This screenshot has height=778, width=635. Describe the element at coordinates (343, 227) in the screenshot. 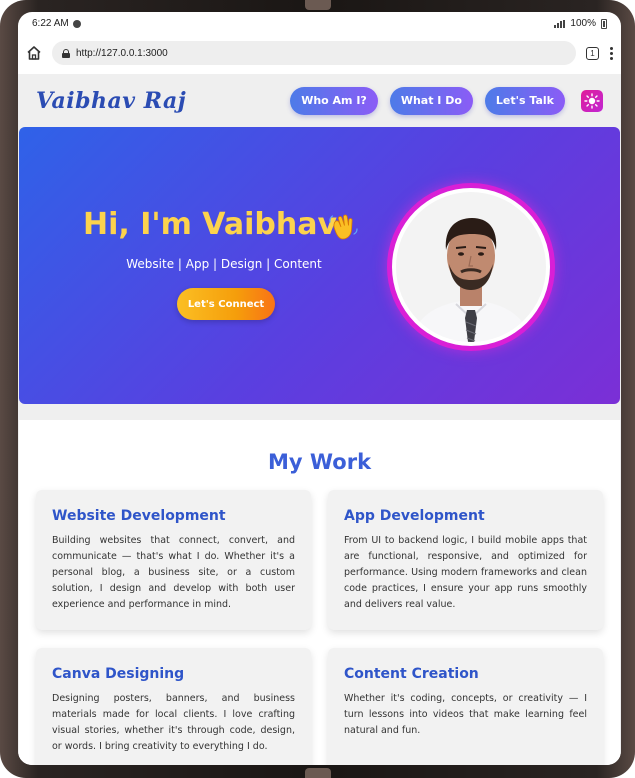

I see `wave-hand-icon` at that location.